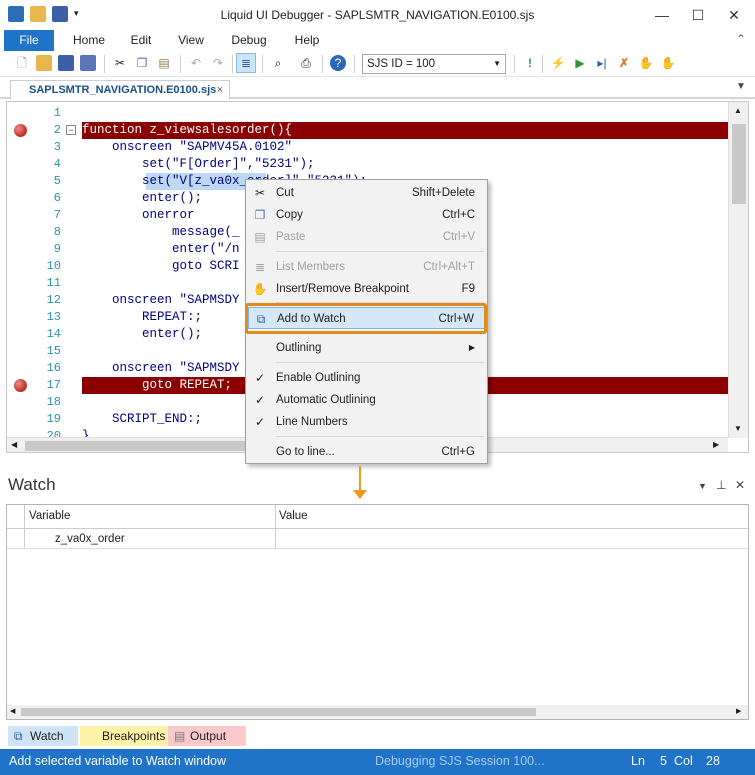 The width and height of the screenshot is (755, 775). Describe the element at coordinates (471, 347) in the screenshot. I see `submenu-arrow-icon: ▶` at that location.